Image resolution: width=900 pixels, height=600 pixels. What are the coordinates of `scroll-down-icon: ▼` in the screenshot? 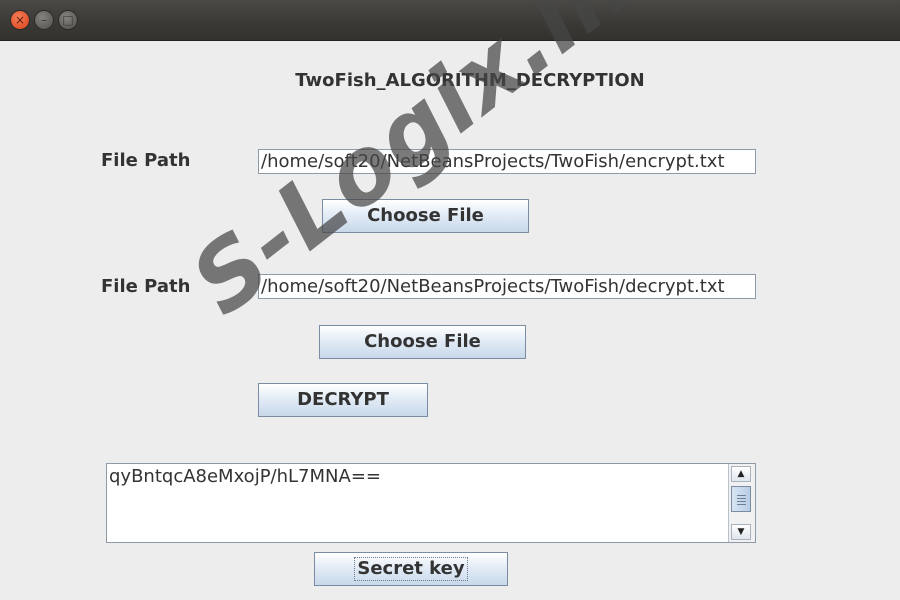 It's located at (741, 532).